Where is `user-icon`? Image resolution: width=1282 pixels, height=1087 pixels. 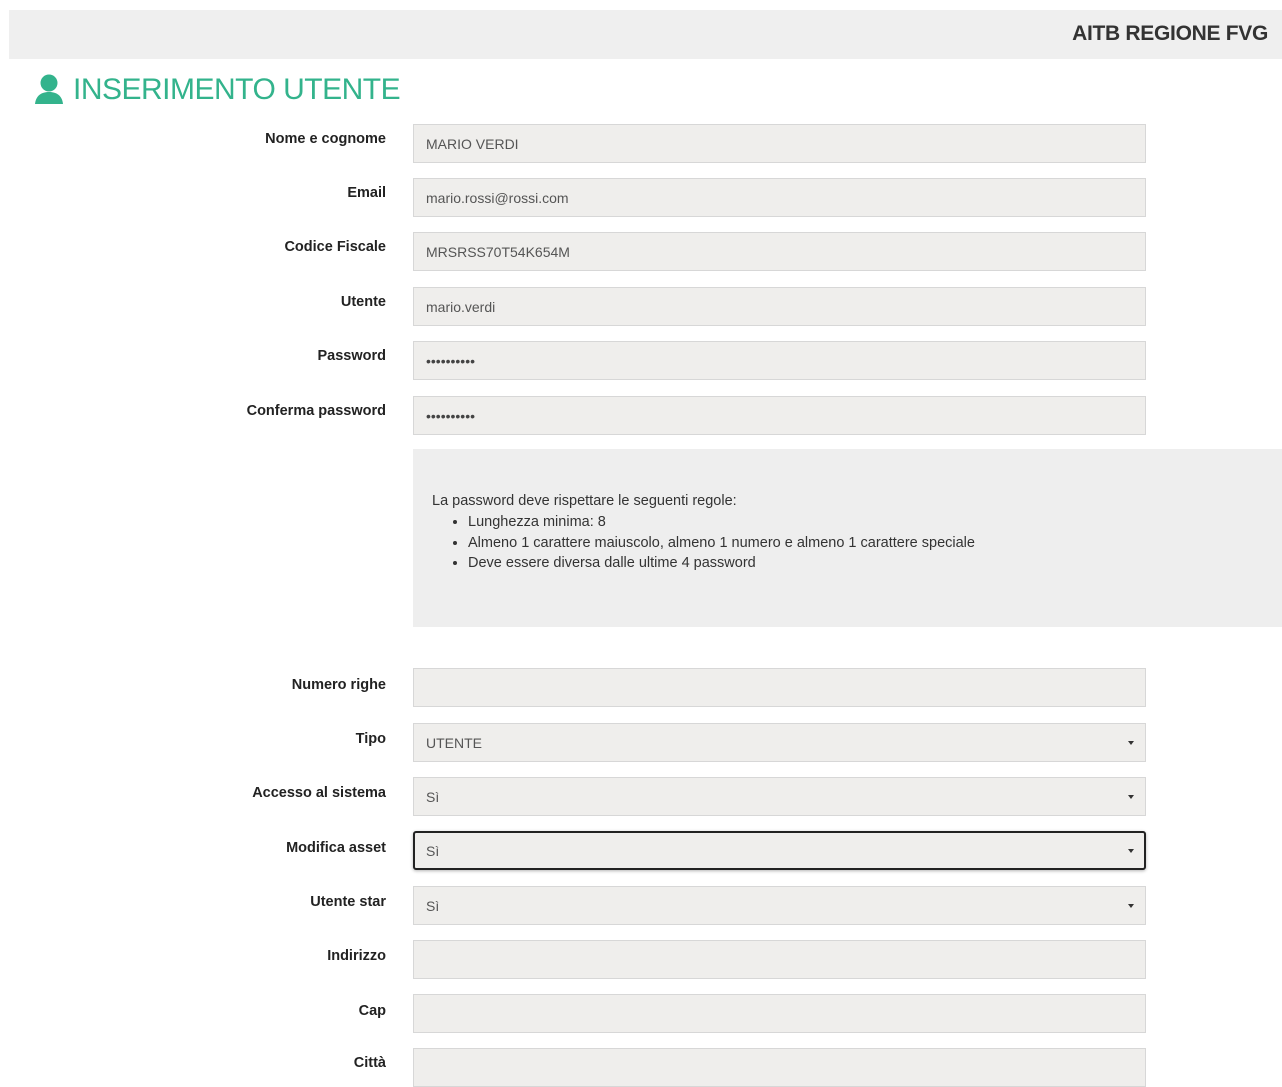
user-icon is located at coordinates (49, 90).